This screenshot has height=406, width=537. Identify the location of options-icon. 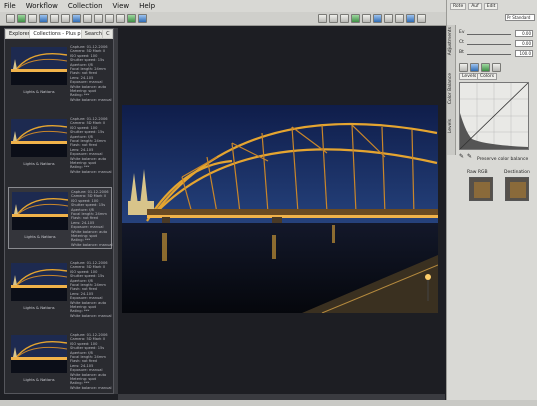
(496, 67).